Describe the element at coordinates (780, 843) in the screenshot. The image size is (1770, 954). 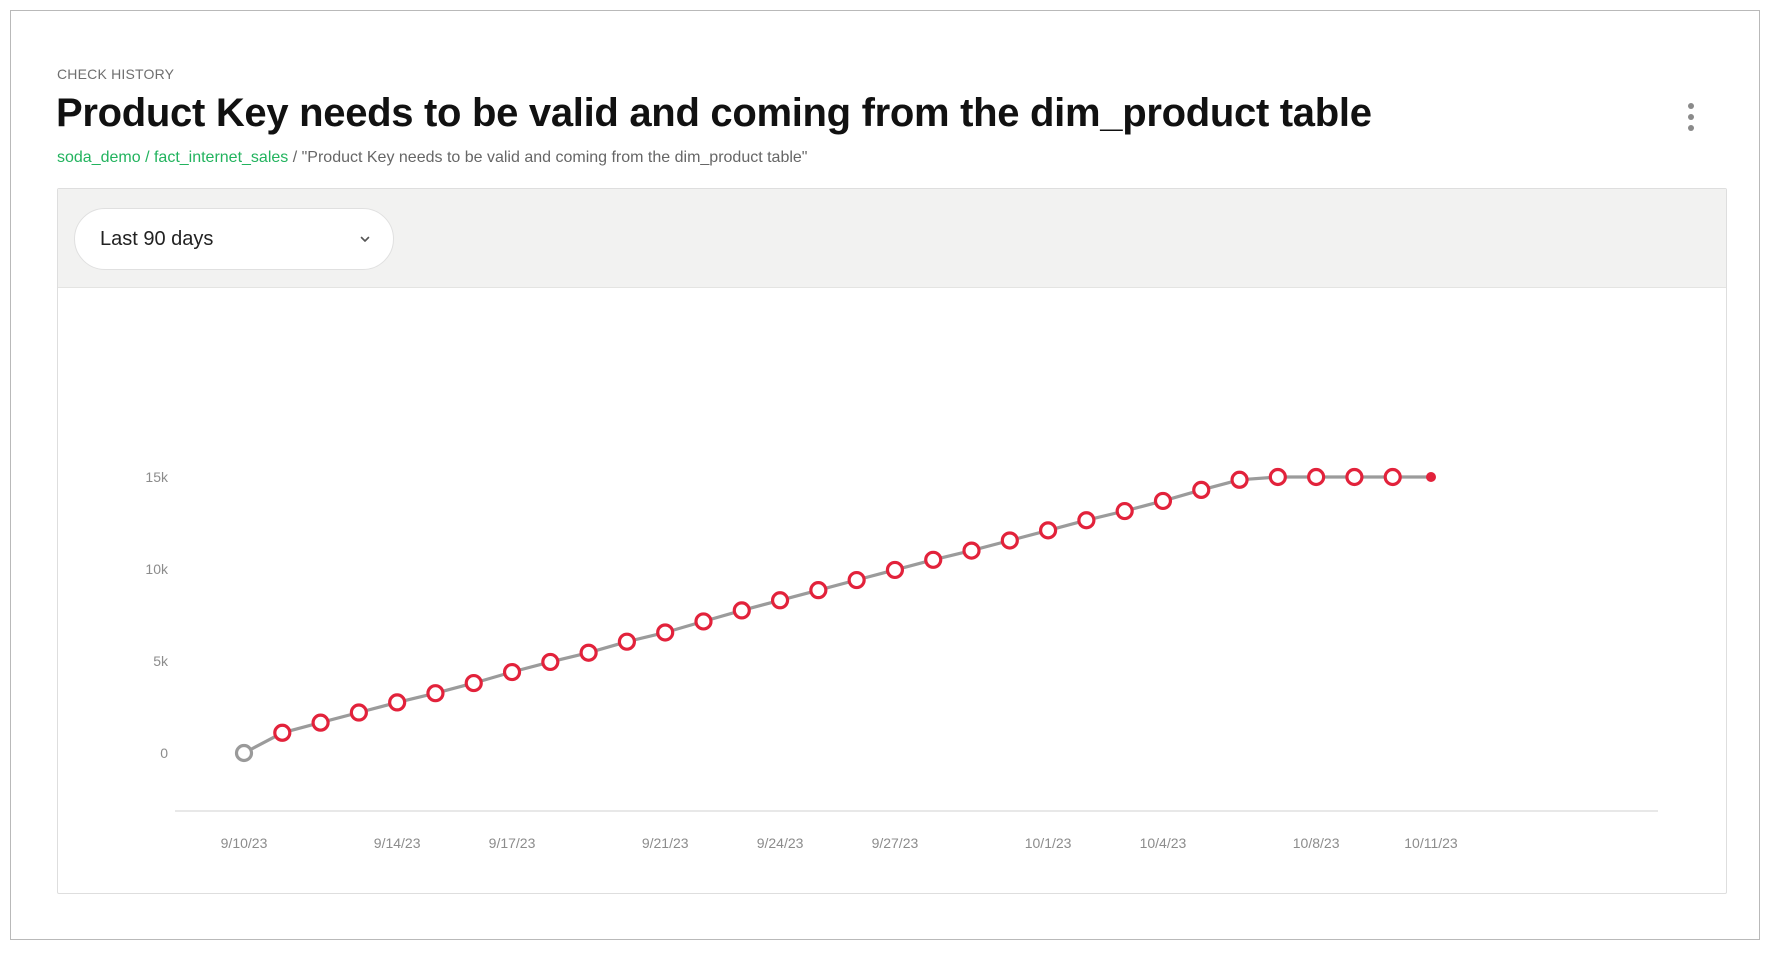
I see `x-tick-label: 9/24/23` at that location.